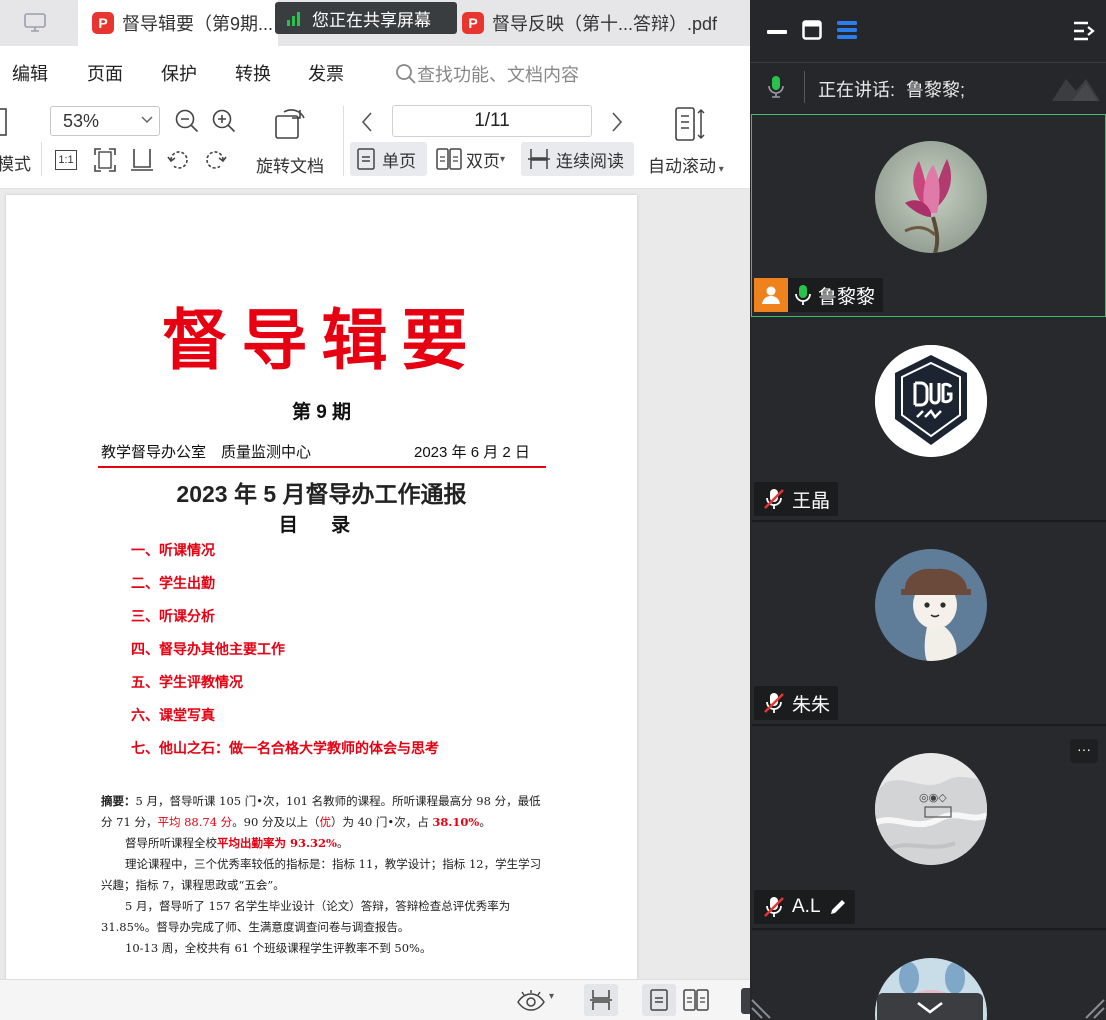 The width and height of the screenshot is (1106, 1020). Describe the element at coordinates (142, 160) in the screenshot. I see `fit-width-icon` at that location.